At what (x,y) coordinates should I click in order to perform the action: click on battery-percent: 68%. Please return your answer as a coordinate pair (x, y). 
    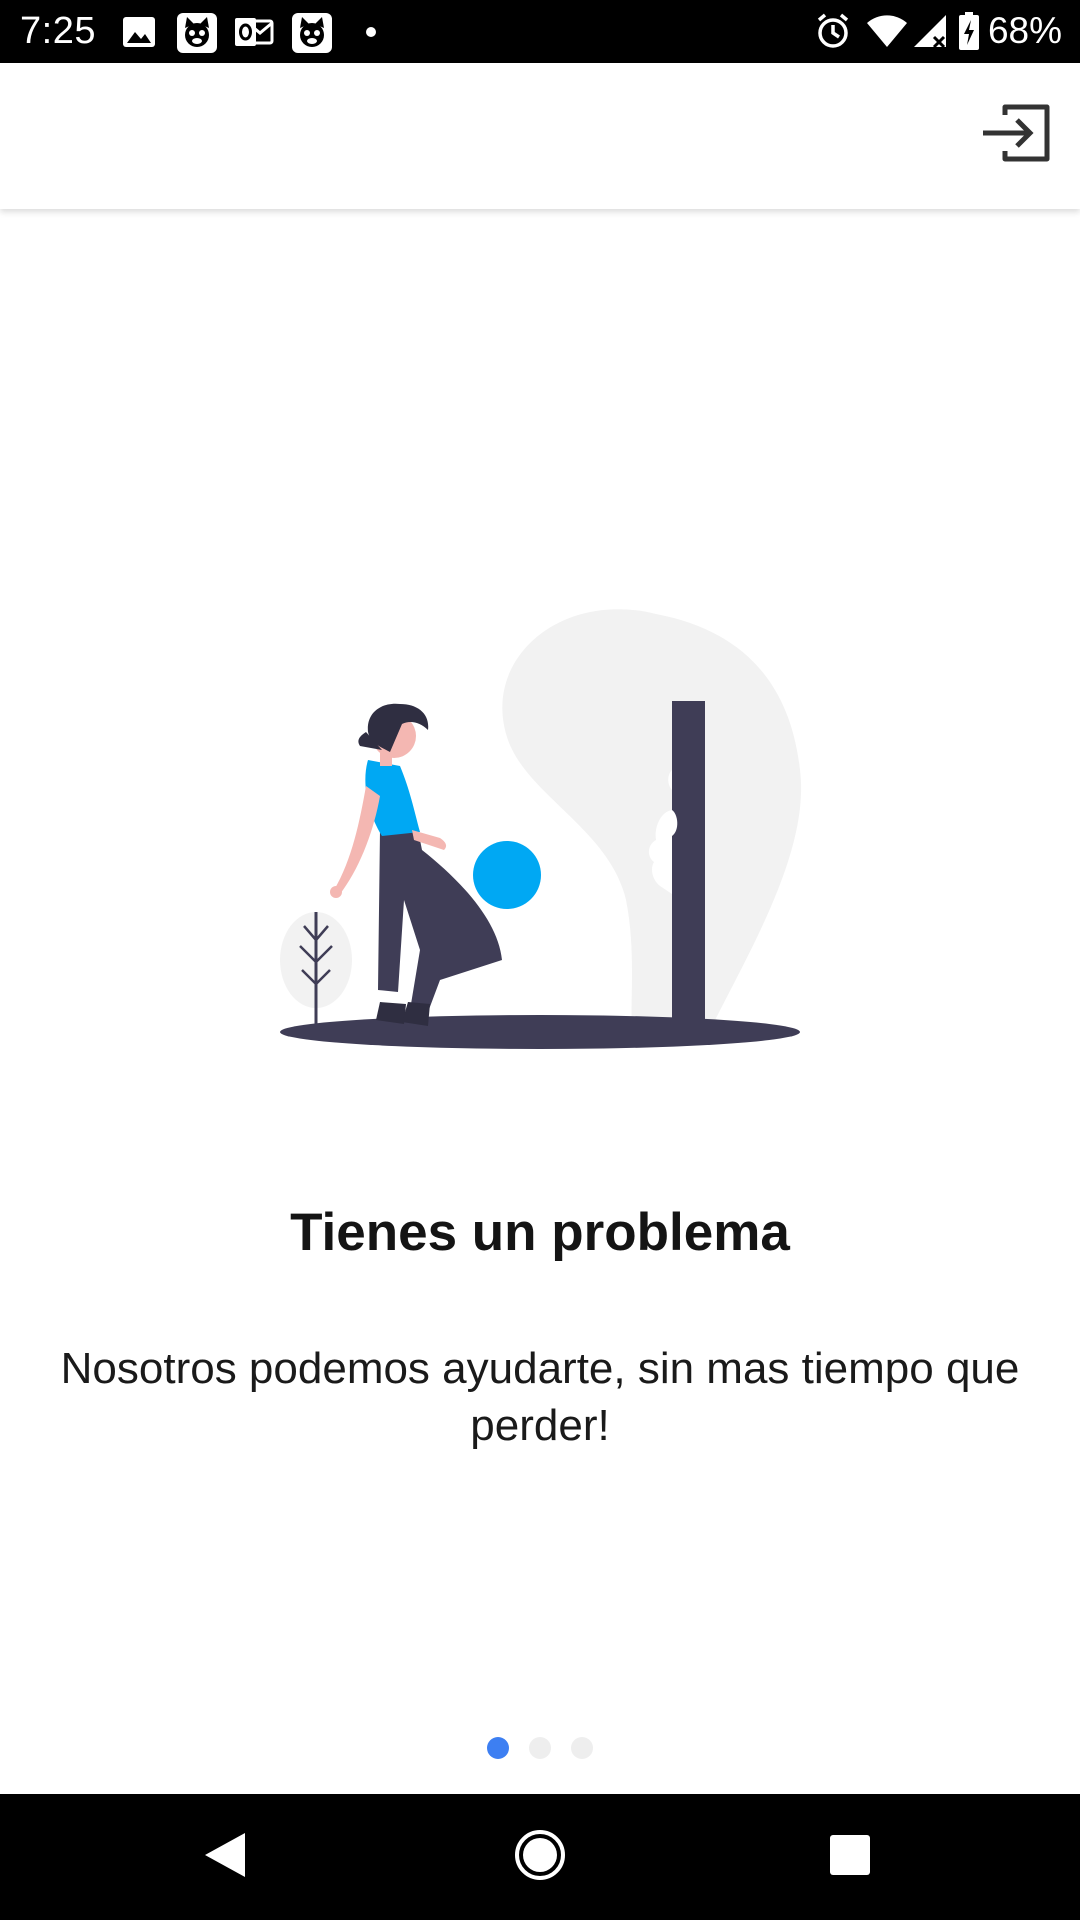
    Looking at the image, I should click on (1024, 30).